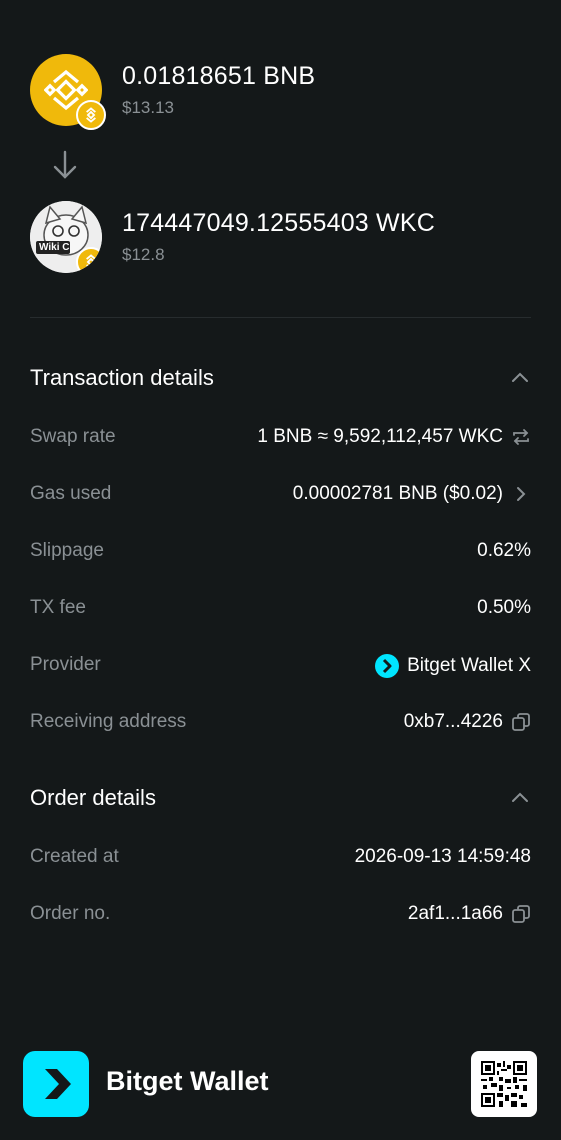 This screenshot has width=561, height=1140. Describe the element at coordinates (504, 550) in the screenshot. I see `slippage-value: 0.62%` at that location.